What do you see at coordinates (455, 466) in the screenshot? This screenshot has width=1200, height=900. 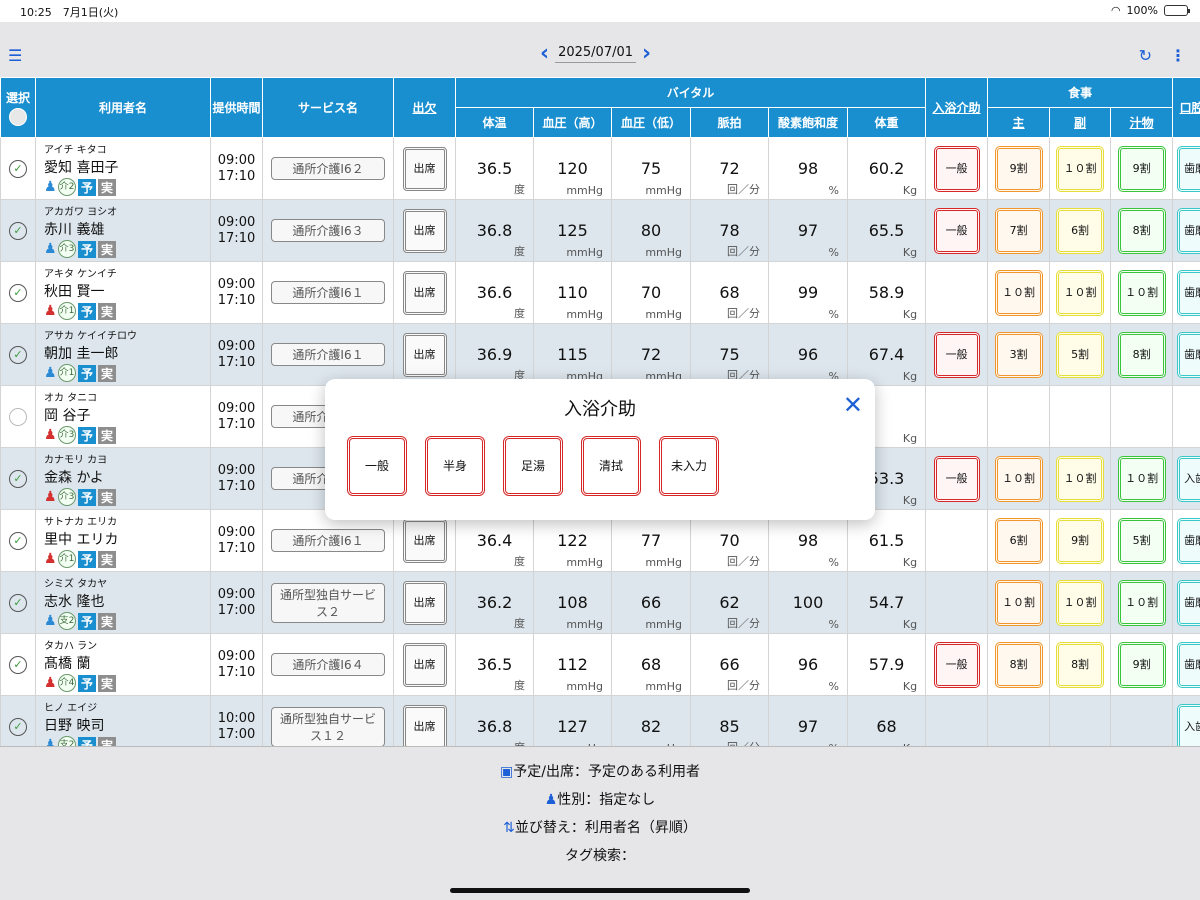 I see `bath-option-button: 半身` at bounding box center [455, 466].